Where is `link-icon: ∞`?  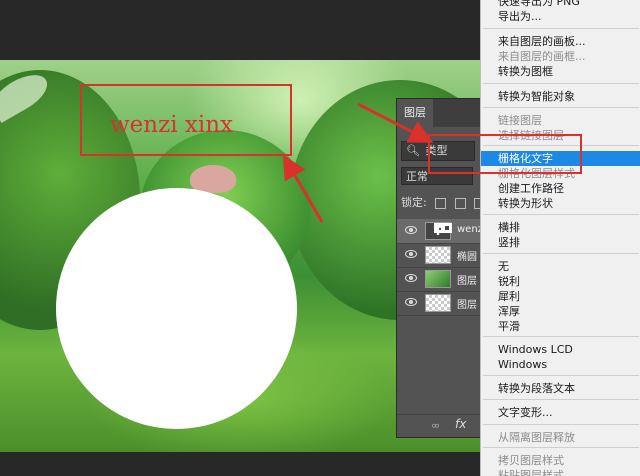 link-icon: ∞ is located at coordinates (435, 425).